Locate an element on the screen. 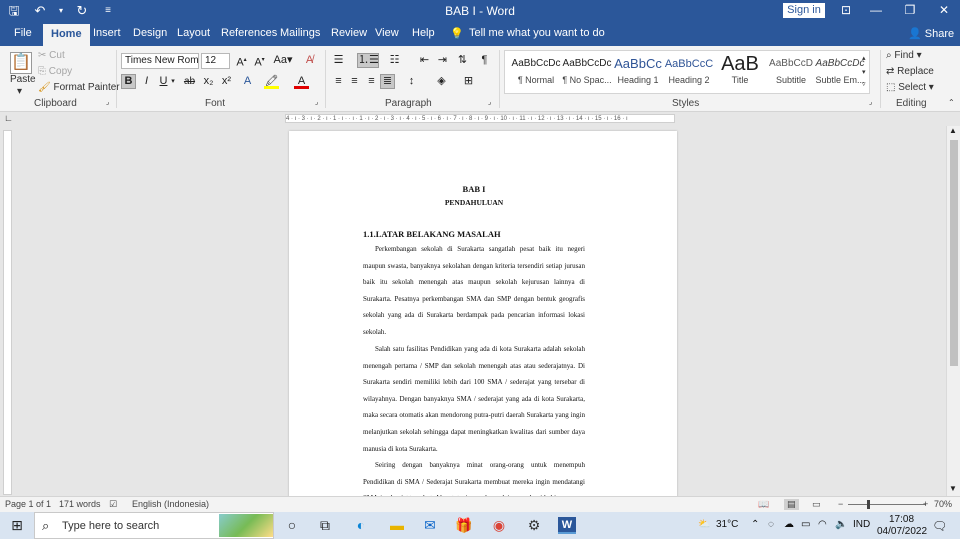  decrease-indent-icon: ⇤ is located at coordinates (424, 60).